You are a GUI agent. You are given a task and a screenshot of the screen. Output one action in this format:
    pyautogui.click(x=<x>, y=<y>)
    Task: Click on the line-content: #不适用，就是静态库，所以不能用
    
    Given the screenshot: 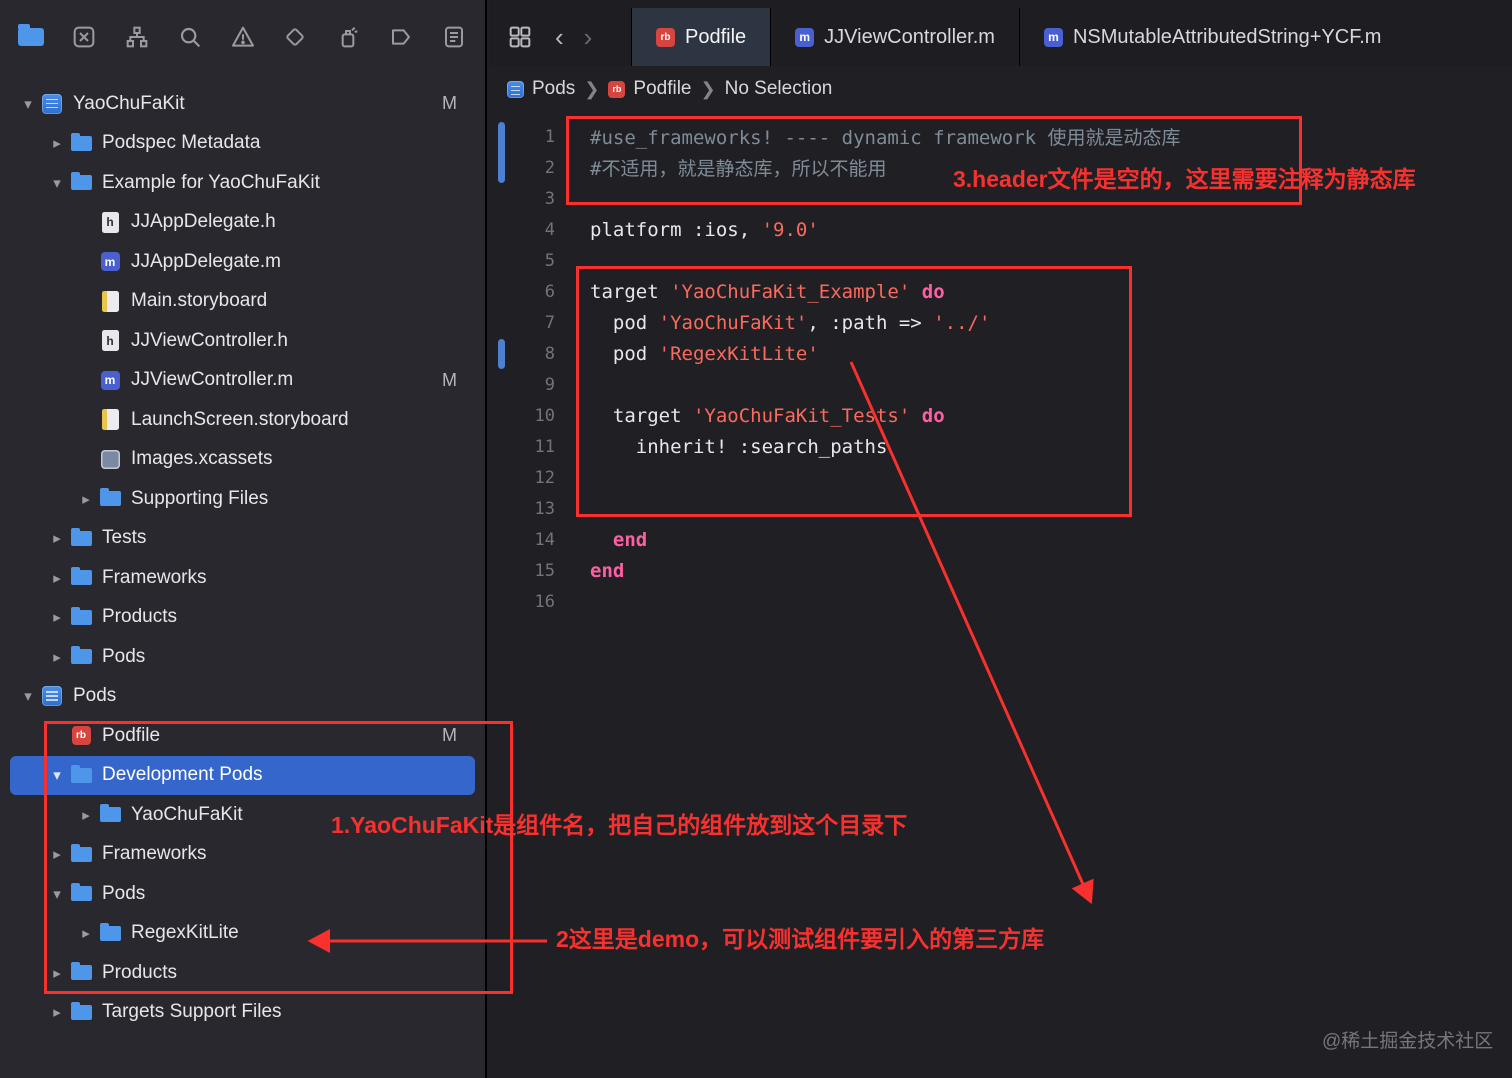 What is the action you would take?
    pyautogui.click(x=738, y=169)
    